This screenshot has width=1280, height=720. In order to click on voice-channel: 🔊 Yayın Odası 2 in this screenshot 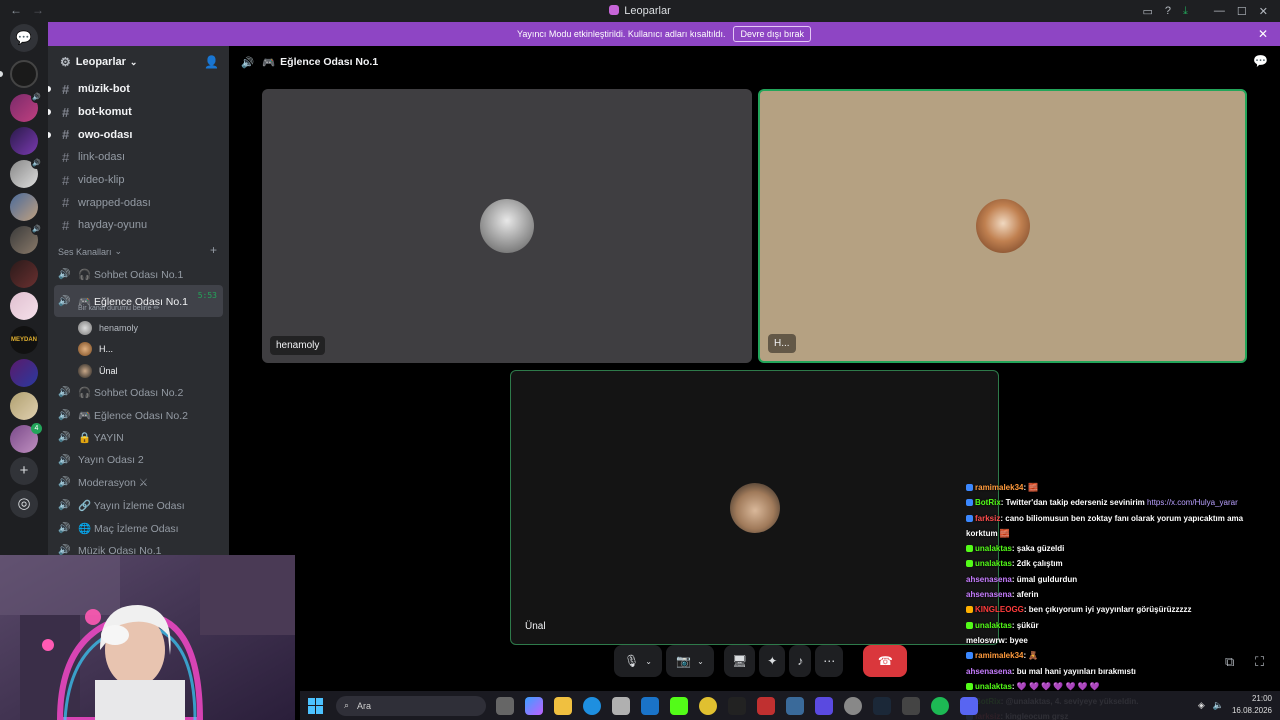, I will do `click(138, 460)`.